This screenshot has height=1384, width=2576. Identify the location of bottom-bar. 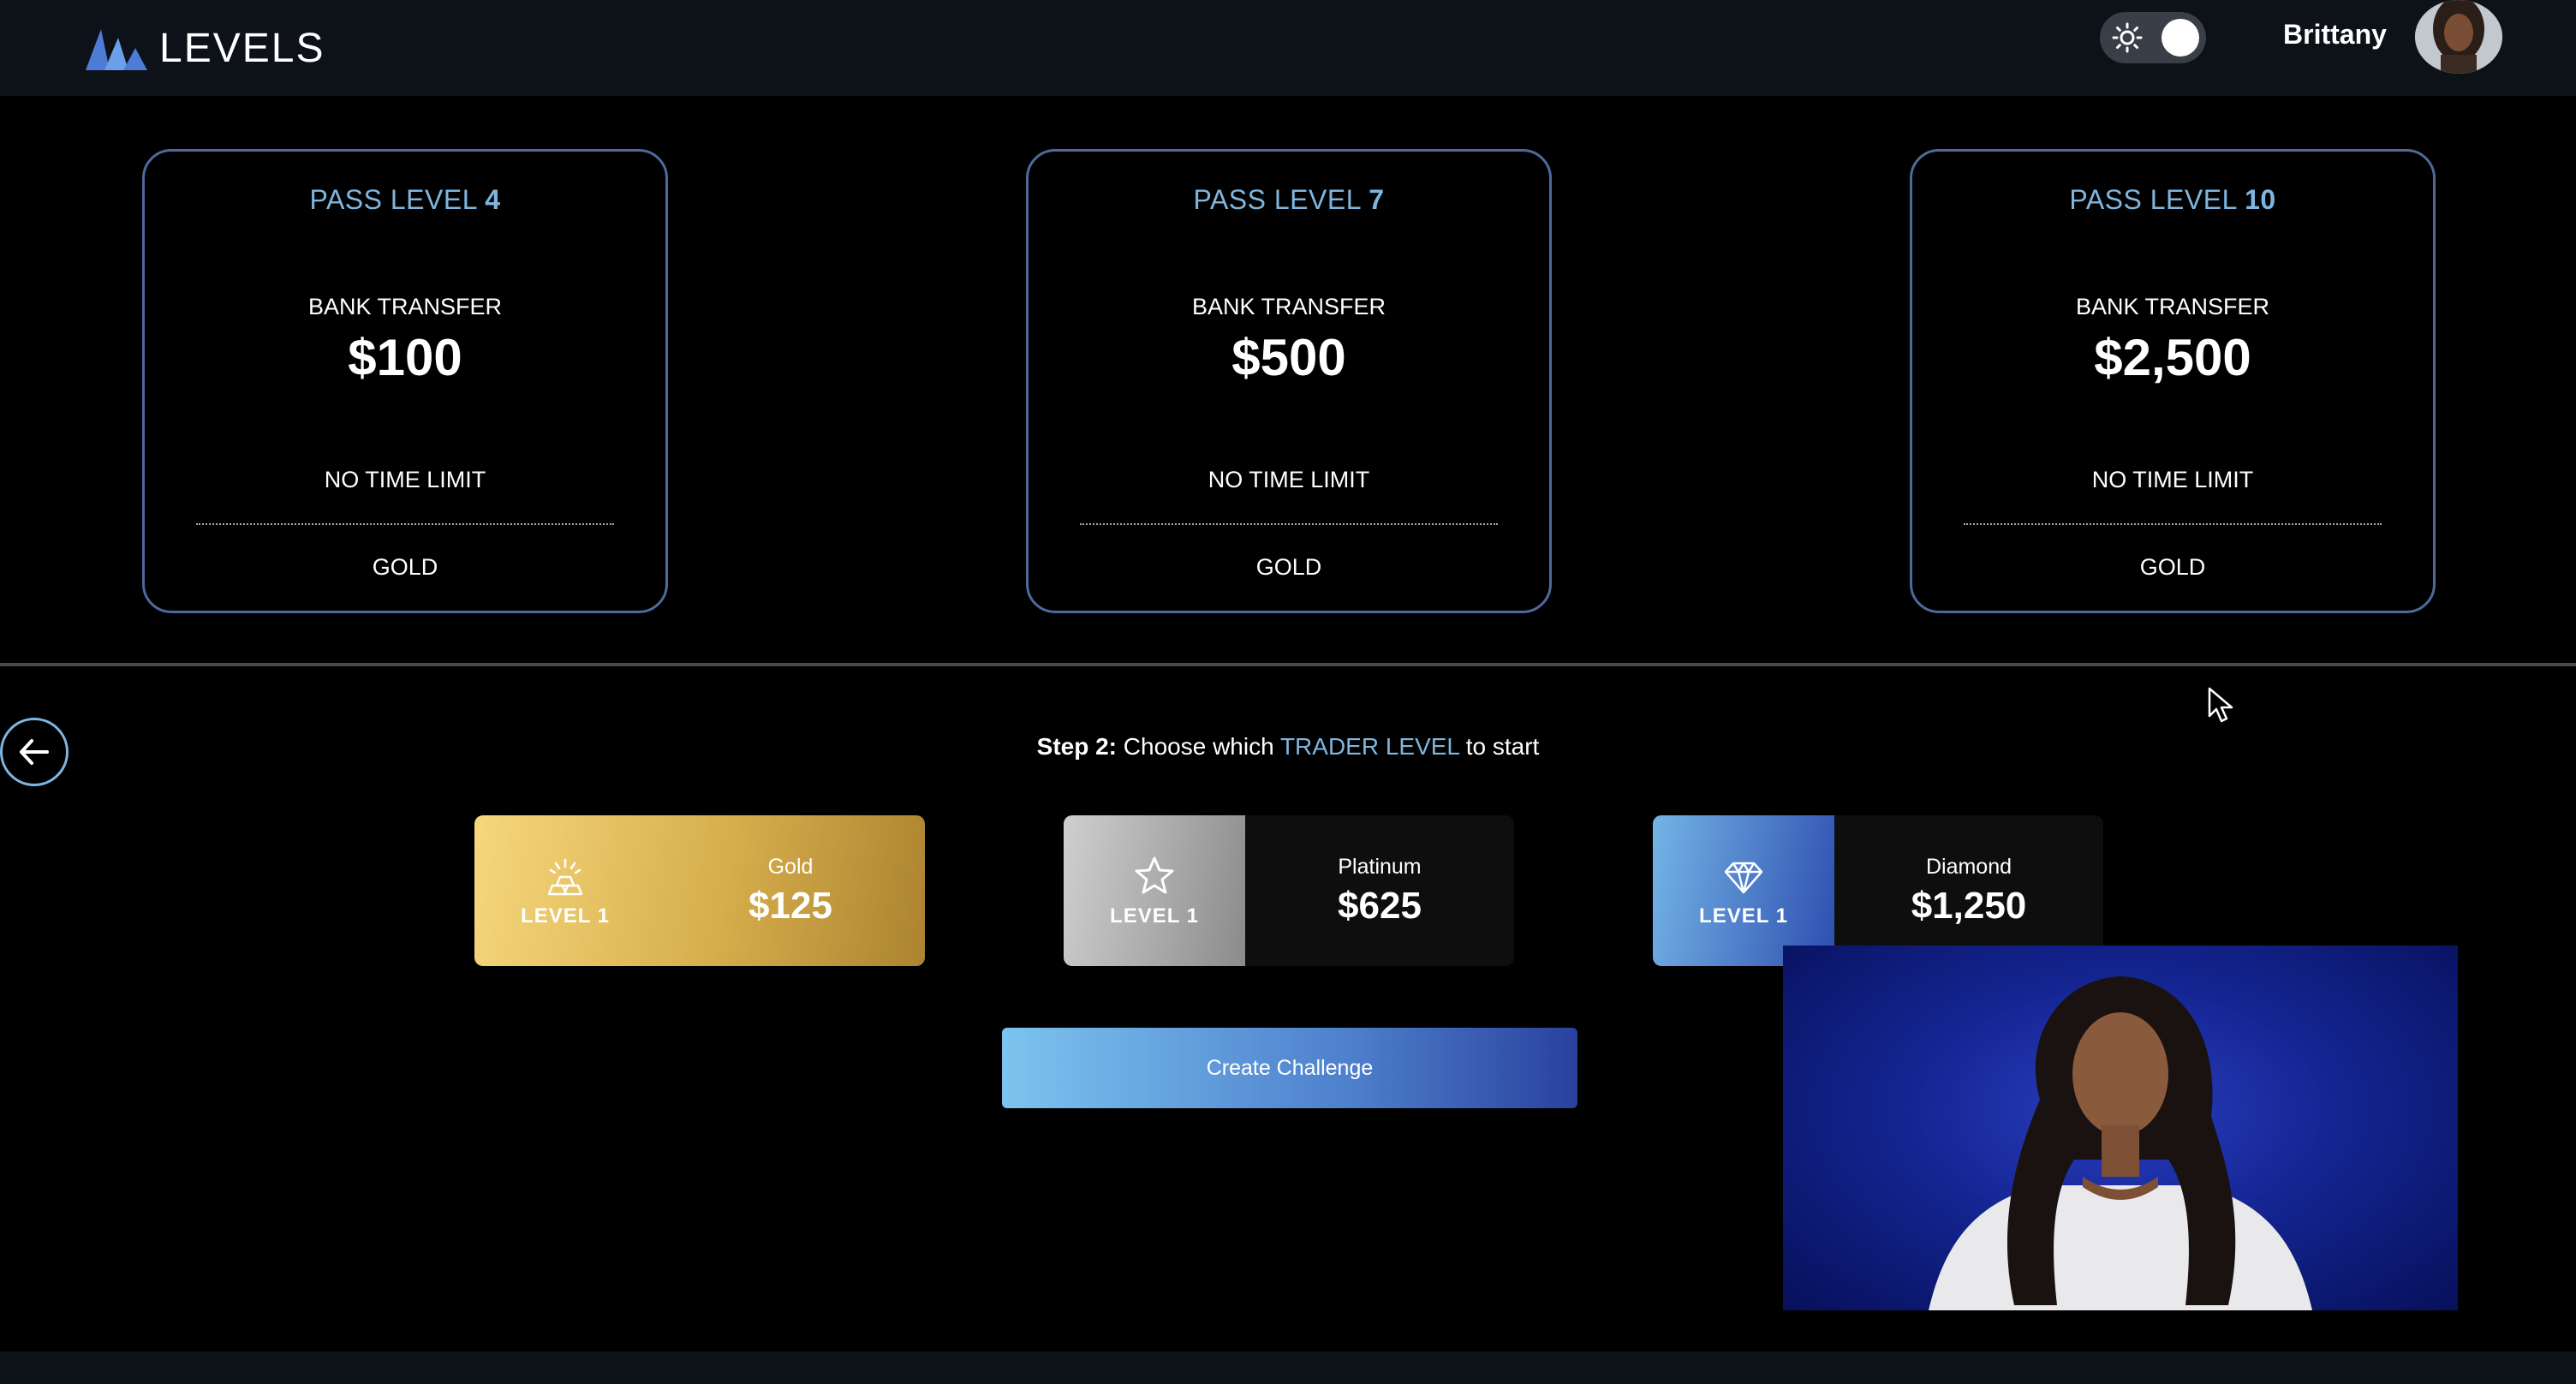
(1288, 1367).